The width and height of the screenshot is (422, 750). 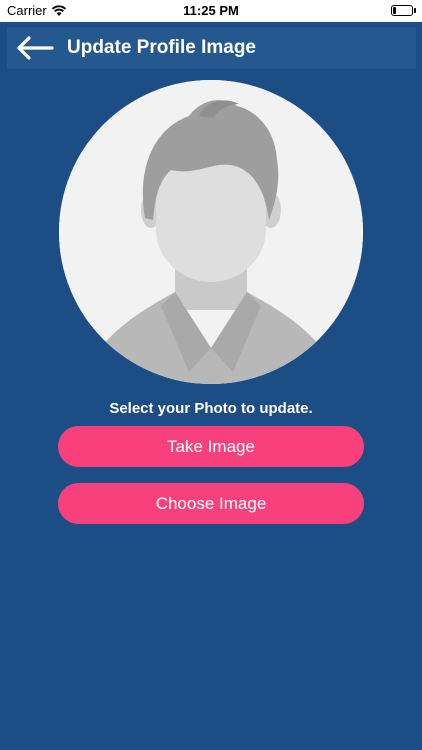 I want to click on app-bar: Update Profile Image, so click(x=211, y=48).